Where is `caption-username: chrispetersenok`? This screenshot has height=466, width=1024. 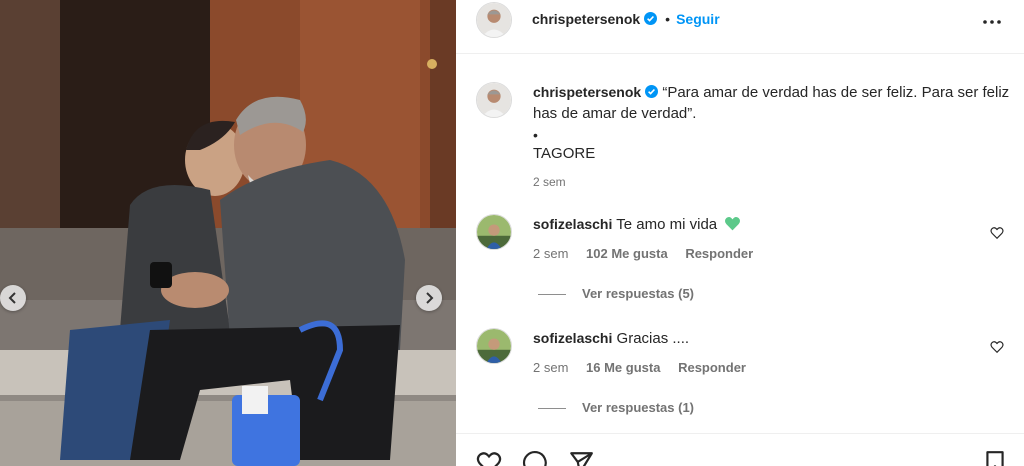 caption-username: chrispetersenok is located at coordinates (587, 92).